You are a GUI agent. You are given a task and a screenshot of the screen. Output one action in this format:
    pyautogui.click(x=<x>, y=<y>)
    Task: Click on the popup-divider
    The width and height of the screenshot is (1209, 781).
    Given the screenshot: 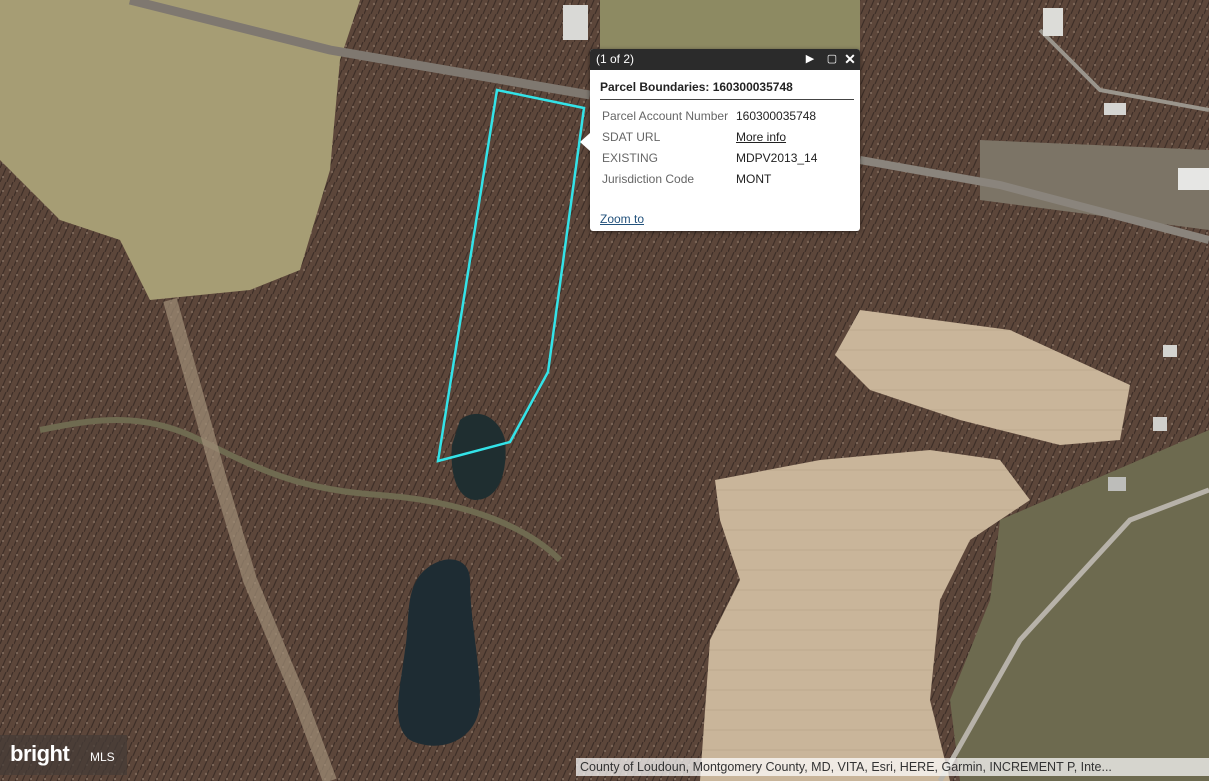 What is the action you would take?
    pyautogui.click(x=727, y=99)
    